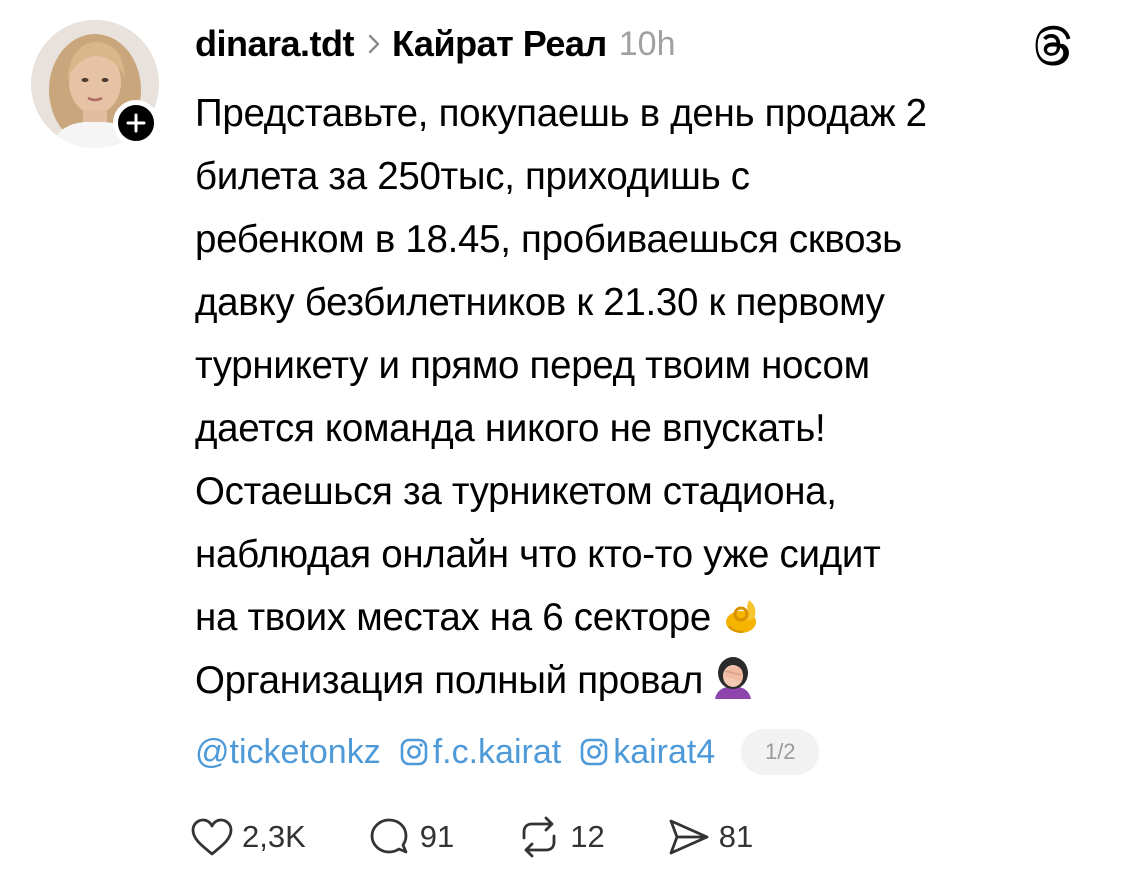 This screenshot has height=874, width=1125. Describe the element at coordinates (560, 837) in the screenshot. I see `repost-button: 12` at that location.